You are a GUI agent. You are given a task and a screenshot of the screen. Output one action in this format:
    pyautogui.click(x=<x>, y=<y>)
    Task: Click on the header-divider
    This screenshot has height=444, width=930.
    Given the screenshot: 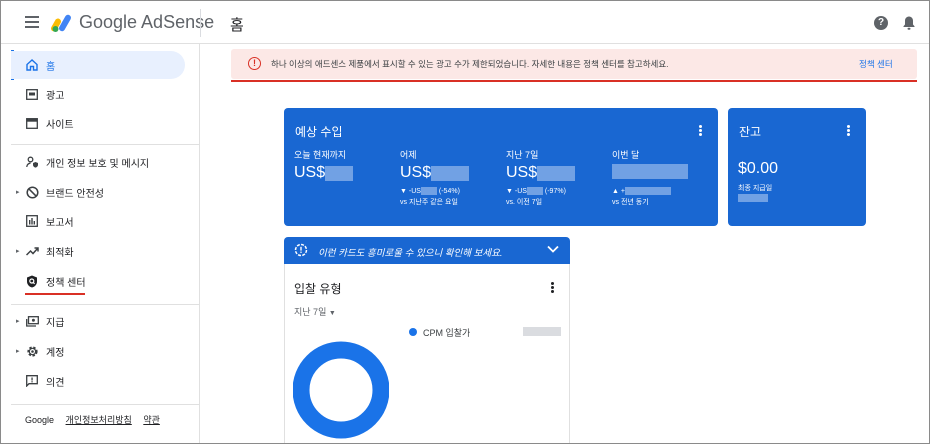 What is the action you would take?
    pyautogui.click(x=200, y=23)
    